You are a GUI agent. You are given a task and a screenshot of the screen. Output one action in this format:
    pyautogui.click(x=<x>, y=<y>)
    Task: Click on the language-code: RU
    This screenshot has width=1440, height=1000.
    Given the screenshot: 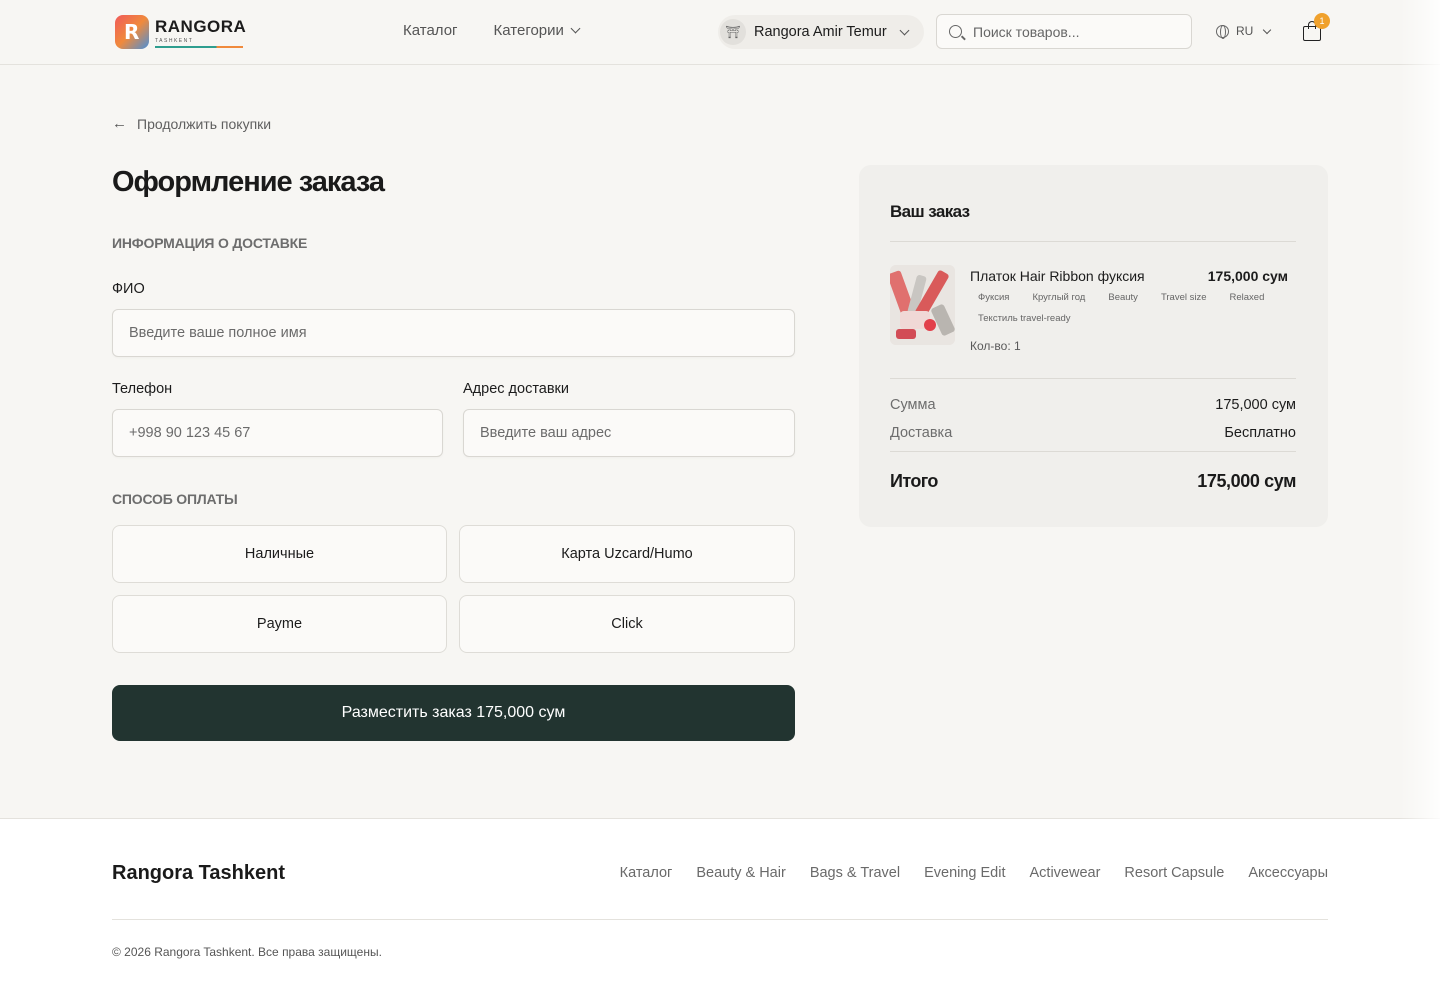 What is the action you would take?
    pyautogui.click(x=1245, y=31)
    